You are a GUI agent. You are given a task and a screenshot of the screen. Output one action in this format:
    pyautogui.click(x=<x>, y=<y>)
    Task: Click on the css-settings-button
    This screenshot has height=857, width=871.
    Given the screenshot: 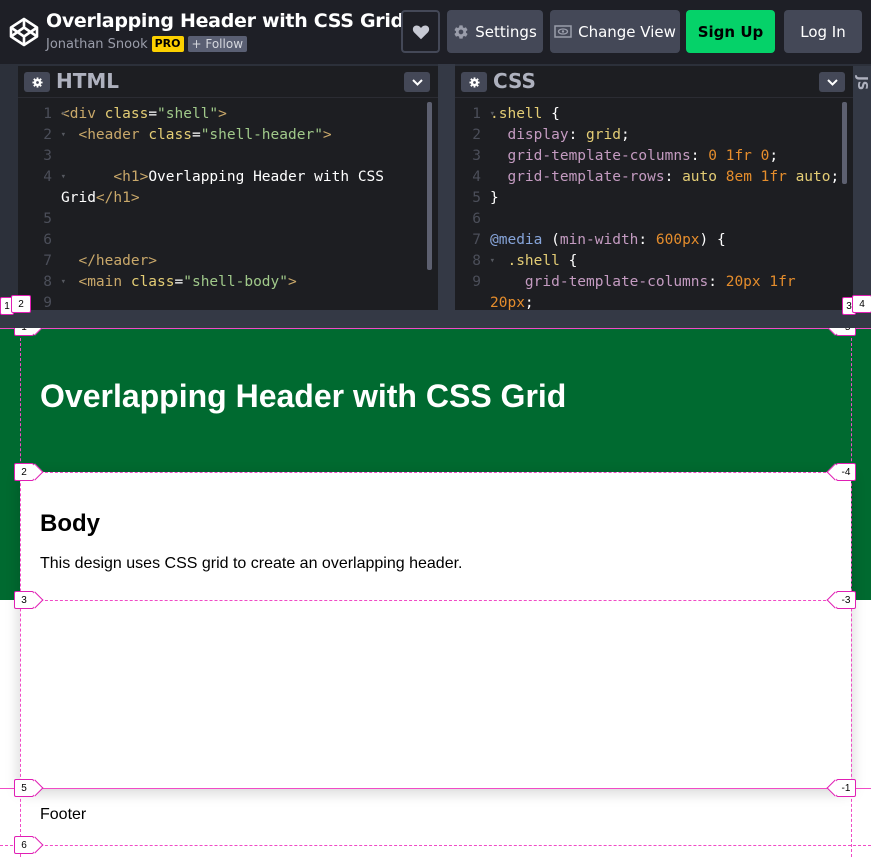 What is the action you would take?
    pyautogui.click(x=474, y=82)
    